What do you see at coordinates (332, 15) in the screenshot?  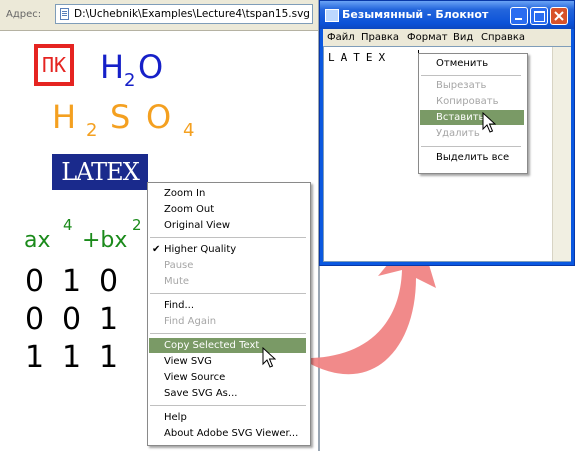 I see `notepad-icon` at bounding box center [332, 15].